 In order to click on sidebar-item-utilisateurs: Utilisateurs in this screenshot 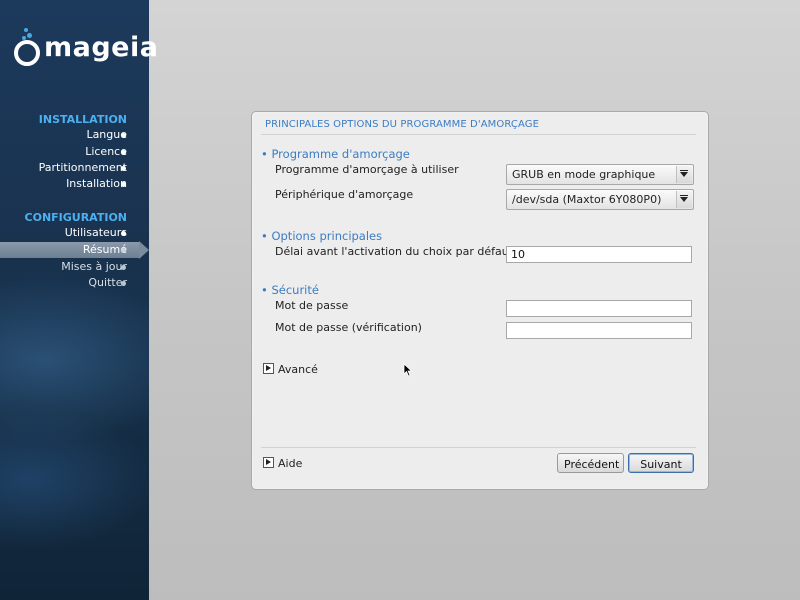, I will do `click(74, 233)`.